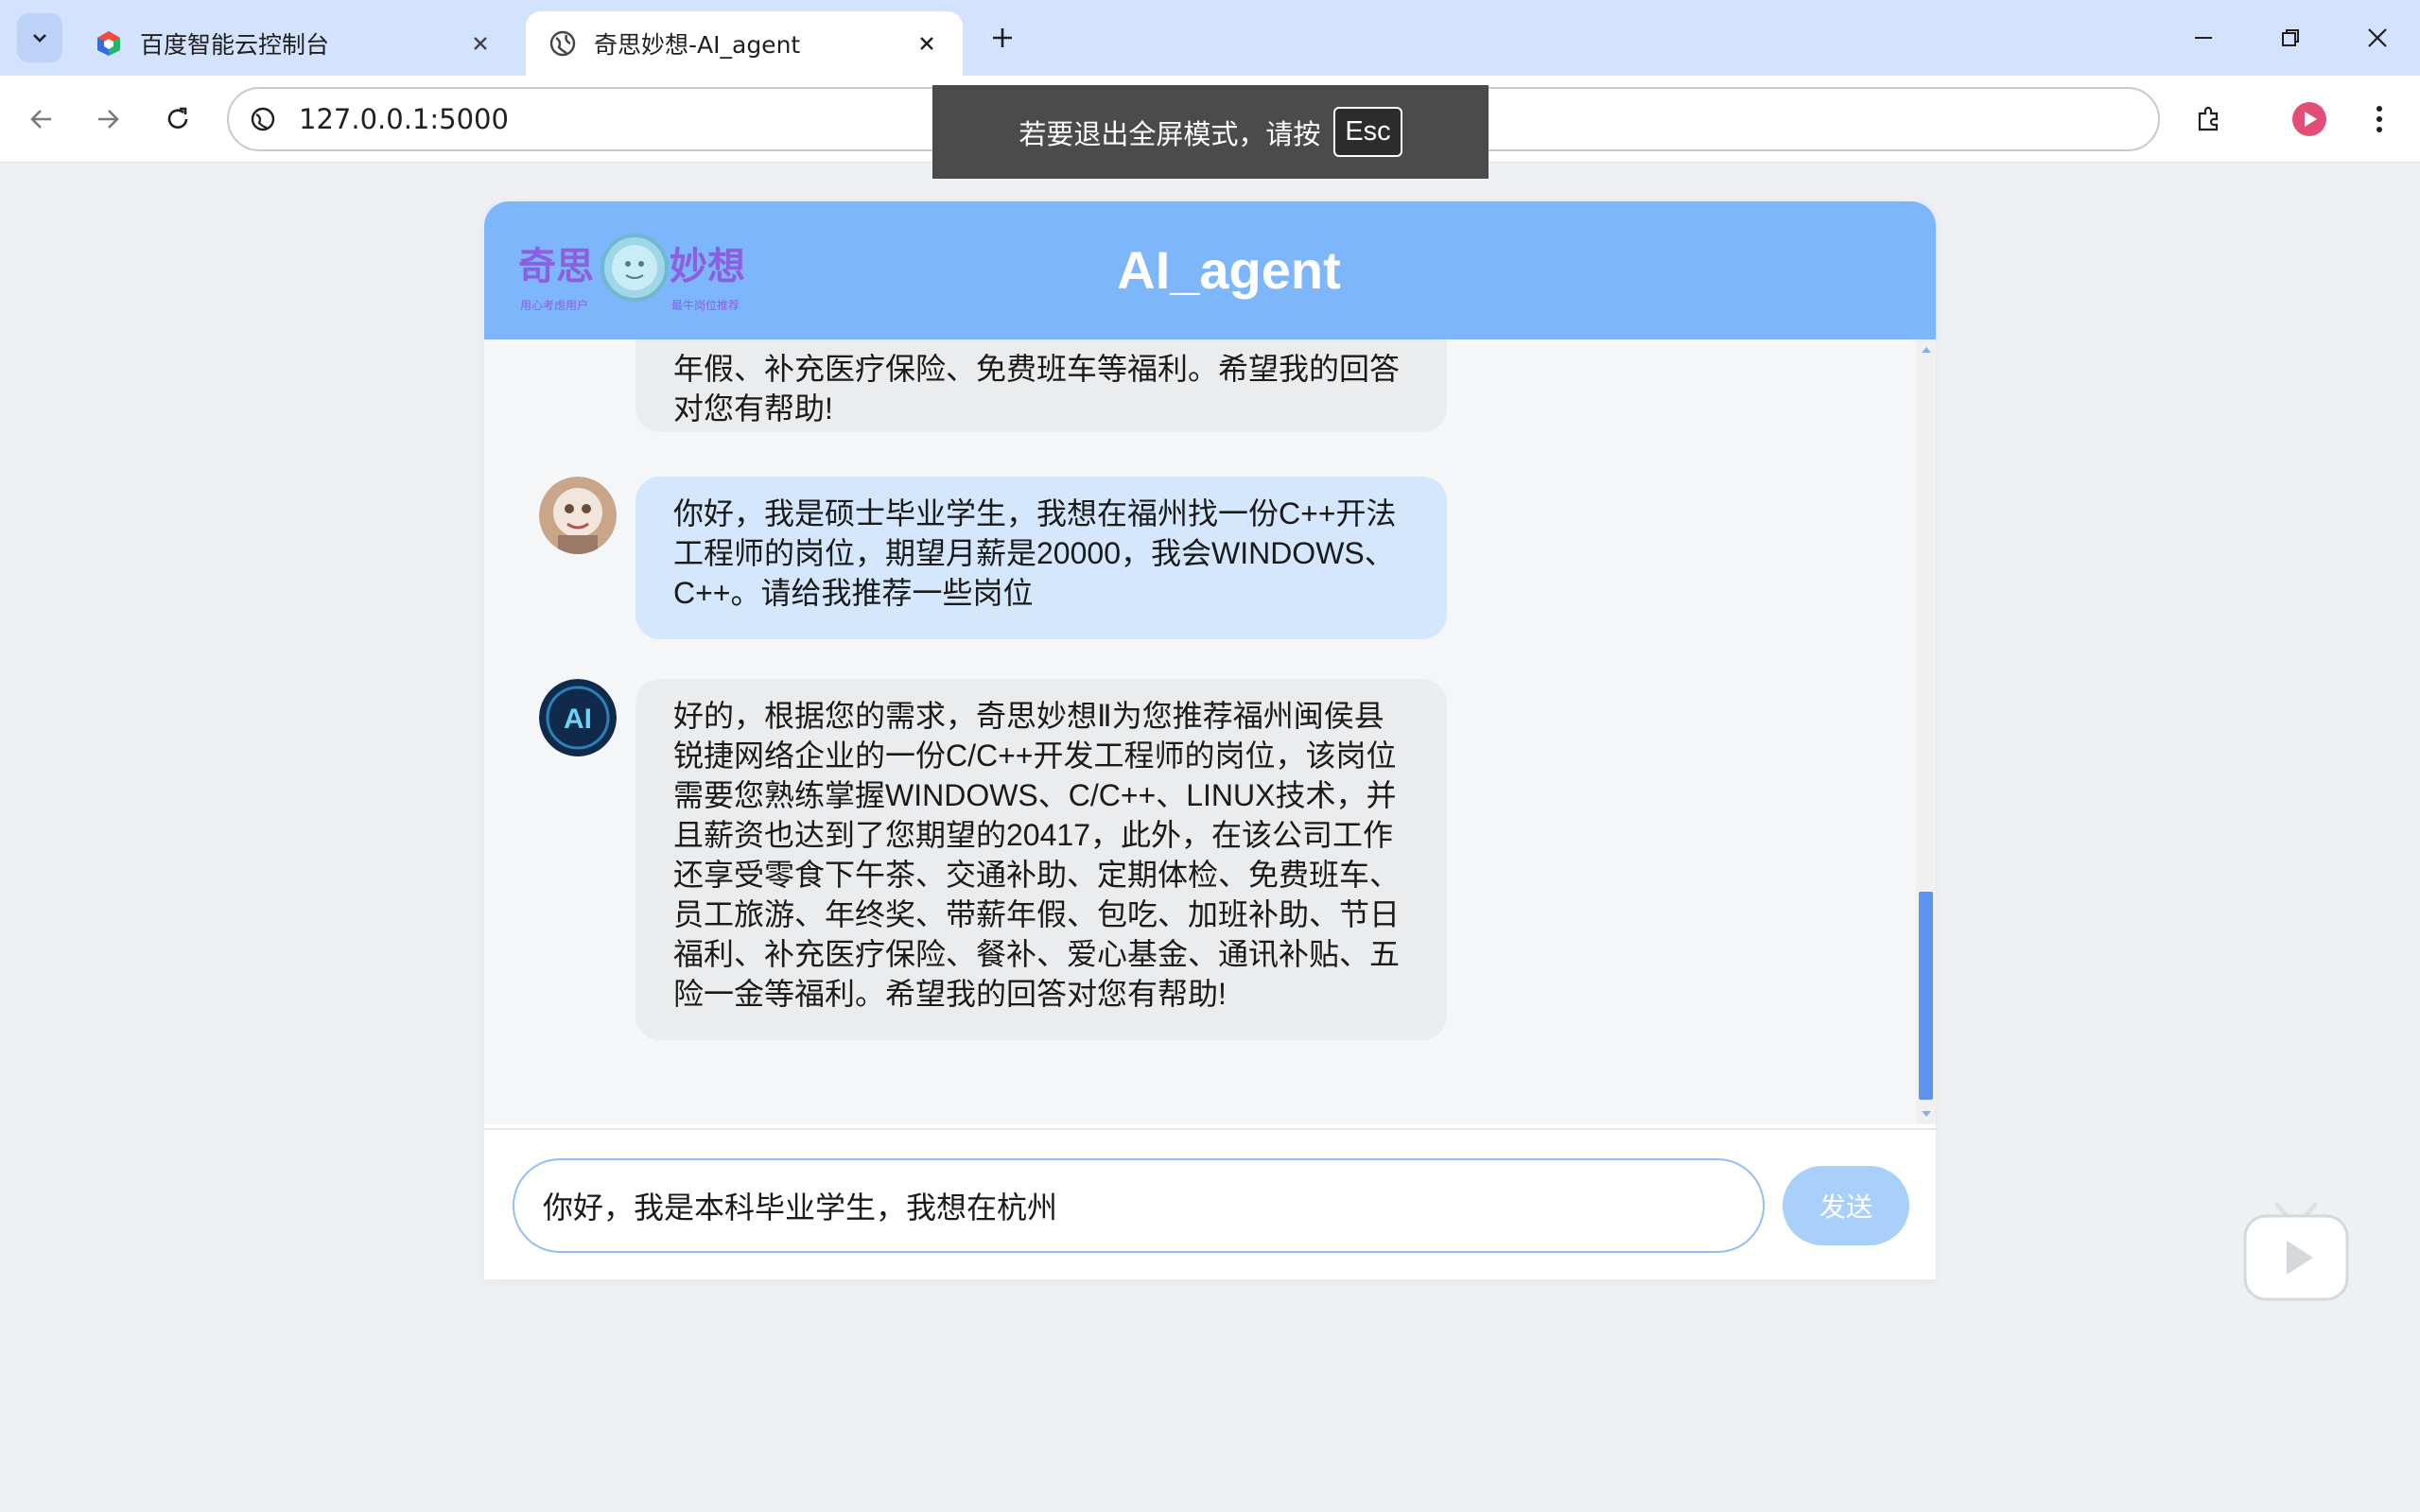 This screenshot has width=2420, height=1512. I want to click on minimize-icon, so click(2204, 38).